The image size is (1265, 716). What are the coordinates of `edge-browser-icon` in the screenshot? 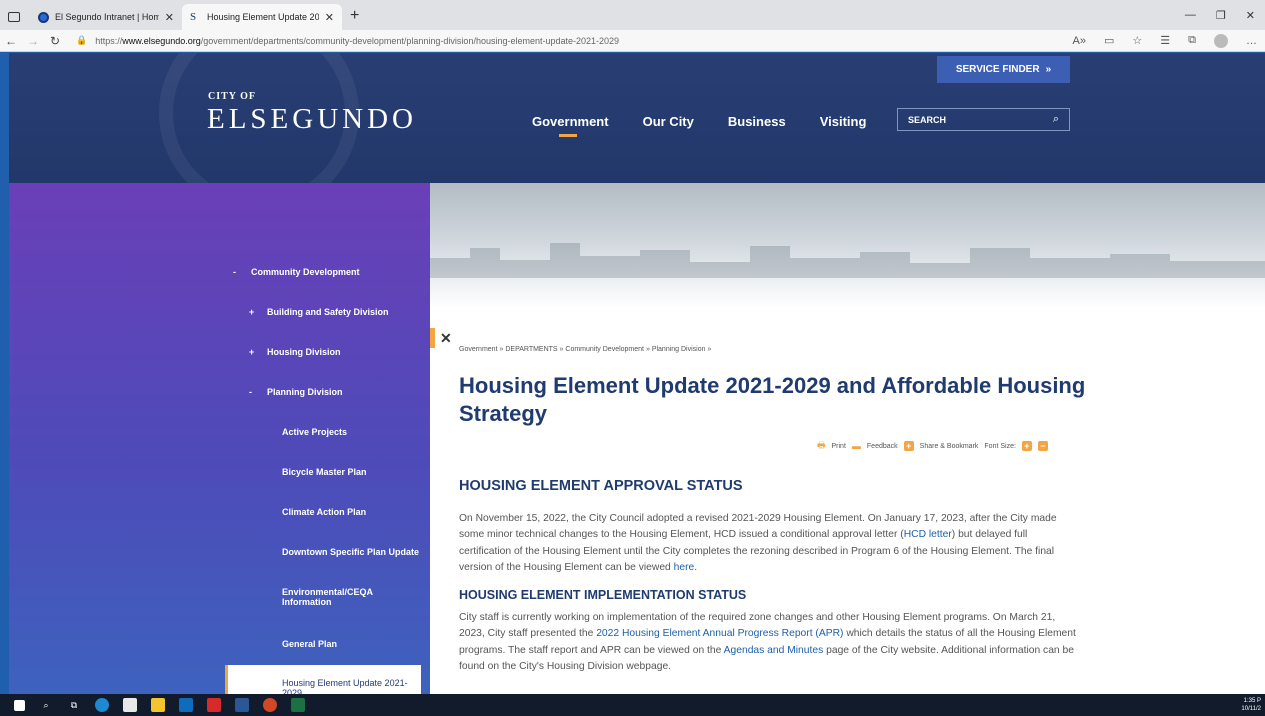 It's located at (102, 705).